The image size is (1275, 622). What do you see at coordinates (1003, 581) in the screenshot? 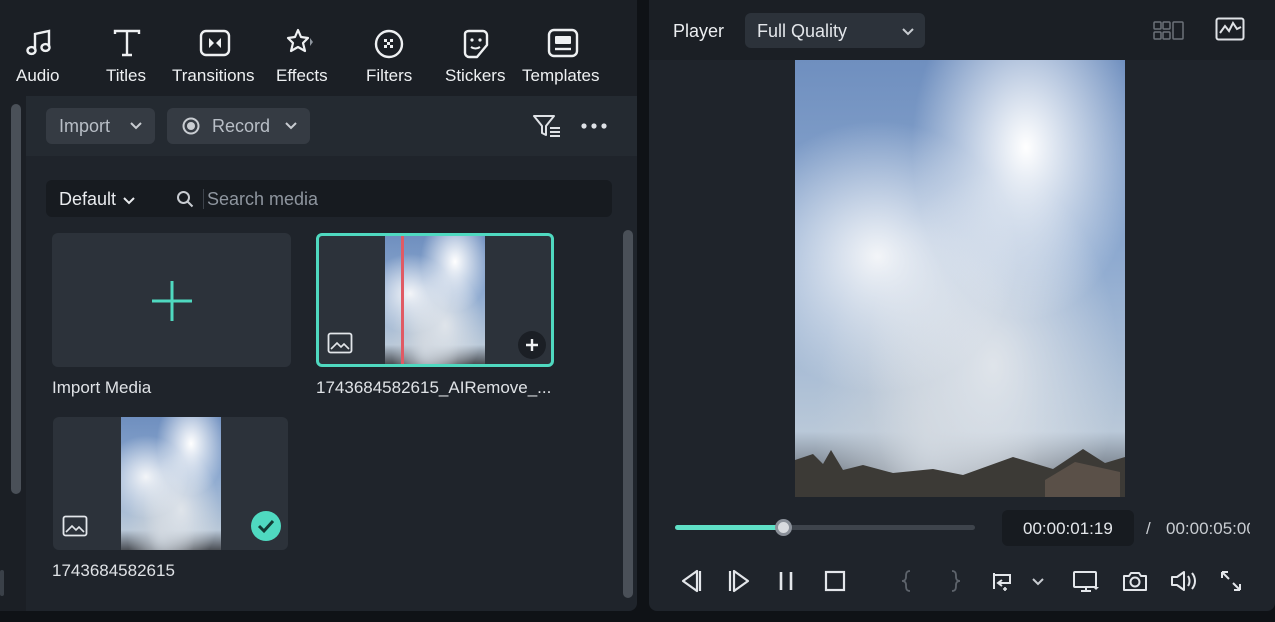
I see `insert-to-timeline-icon` at bounding box center [1003, 581].